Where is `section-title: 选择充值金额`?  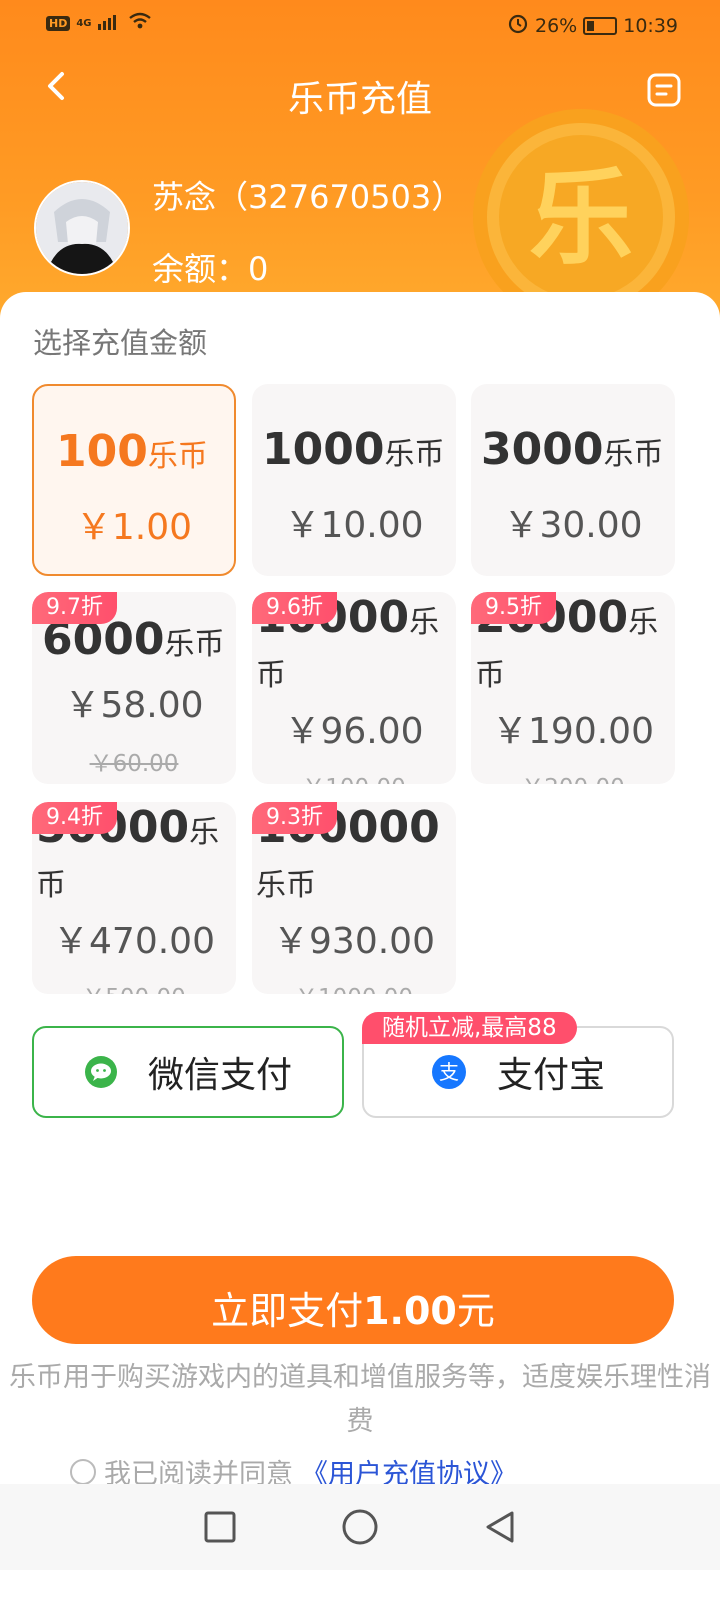 section-title: 选择充值金额 is located at coordinates (120, 343).